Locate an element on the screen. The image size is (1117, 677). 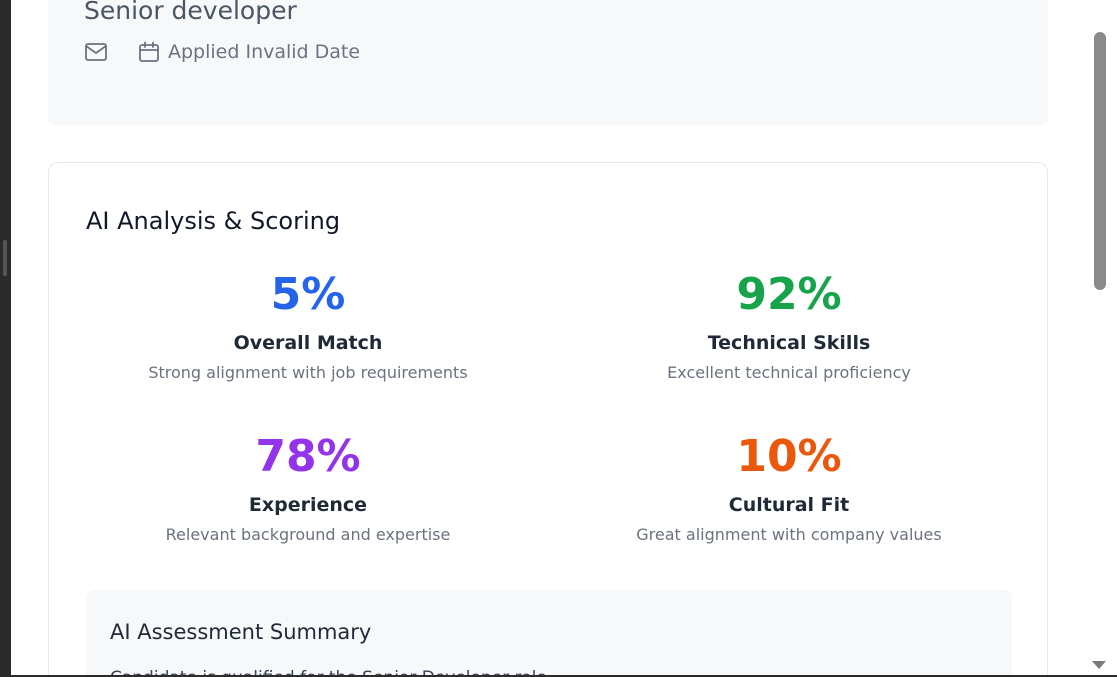
metric-percent: 92% is located at coordinates (789, 294).